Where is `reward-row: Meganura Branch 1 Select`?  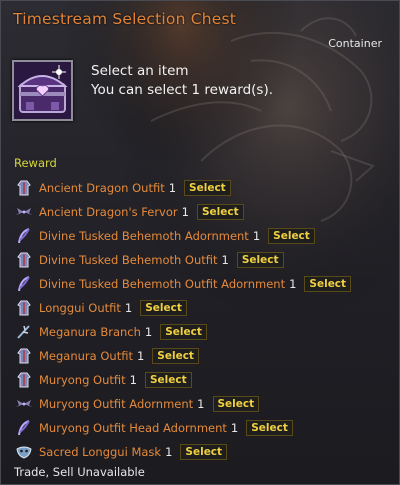
reward-row: Meganura Branch 1 Select is located at coordinates (204, 332).